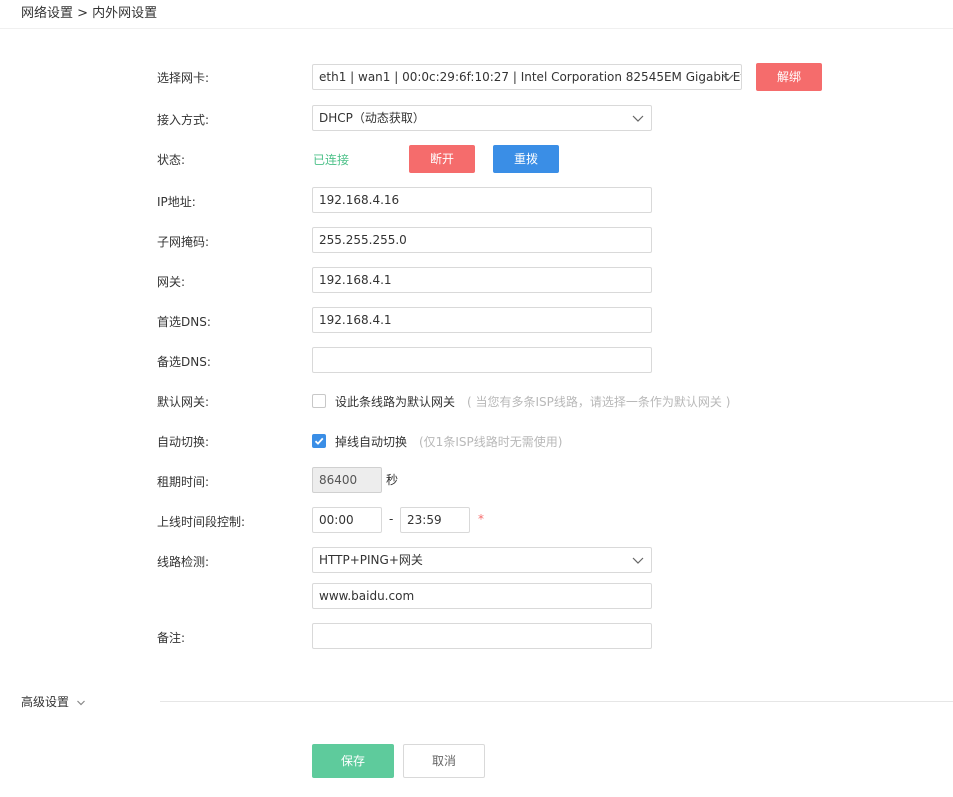 Image resolution: width=953 pixels, height=797 pixels. I want to click on default-gateway-checkbox, so click(319, 401).